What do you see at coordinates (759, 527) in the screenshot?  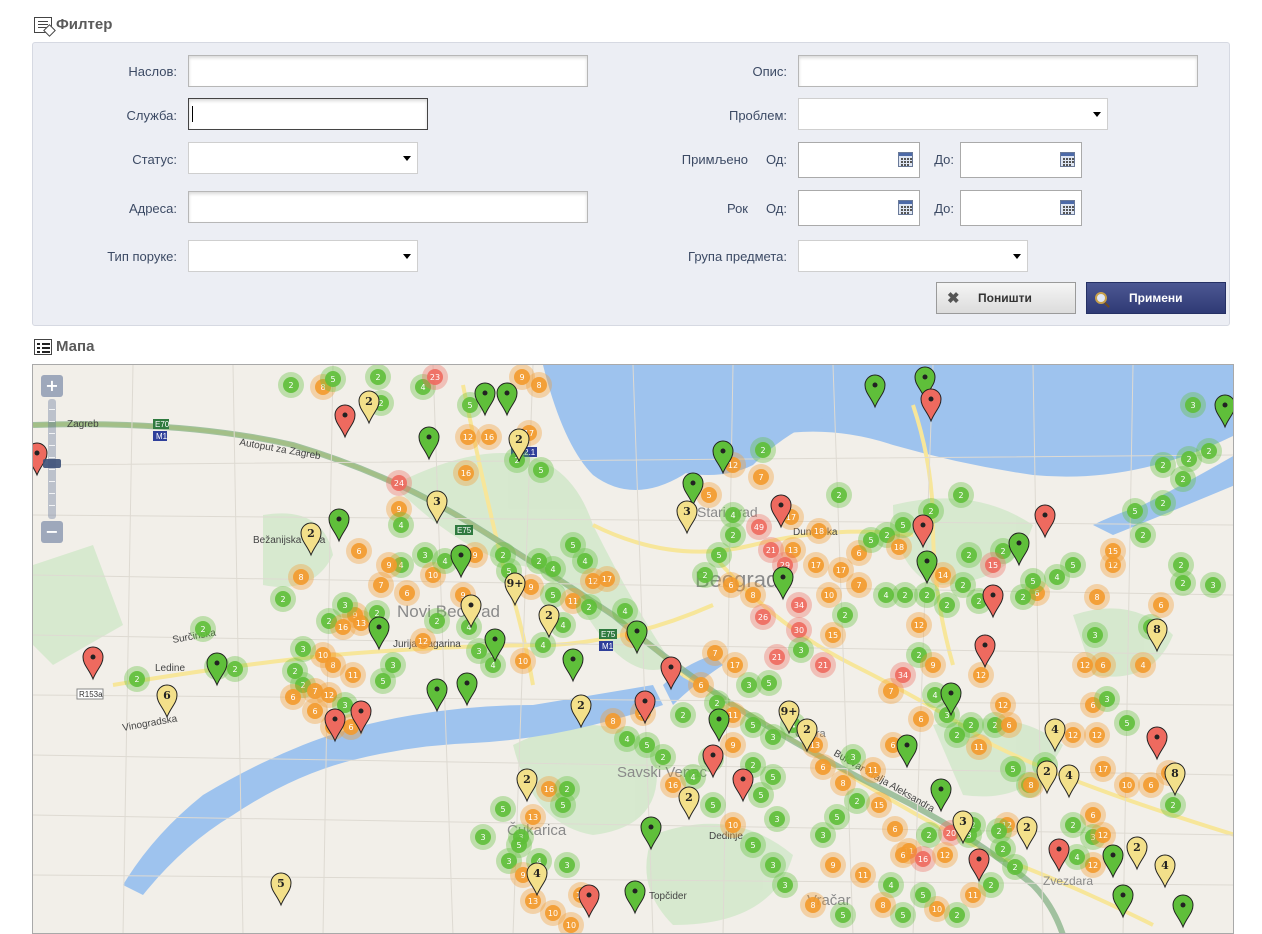 I see `marker-cluster: 49` at bounding box center [759, 527].